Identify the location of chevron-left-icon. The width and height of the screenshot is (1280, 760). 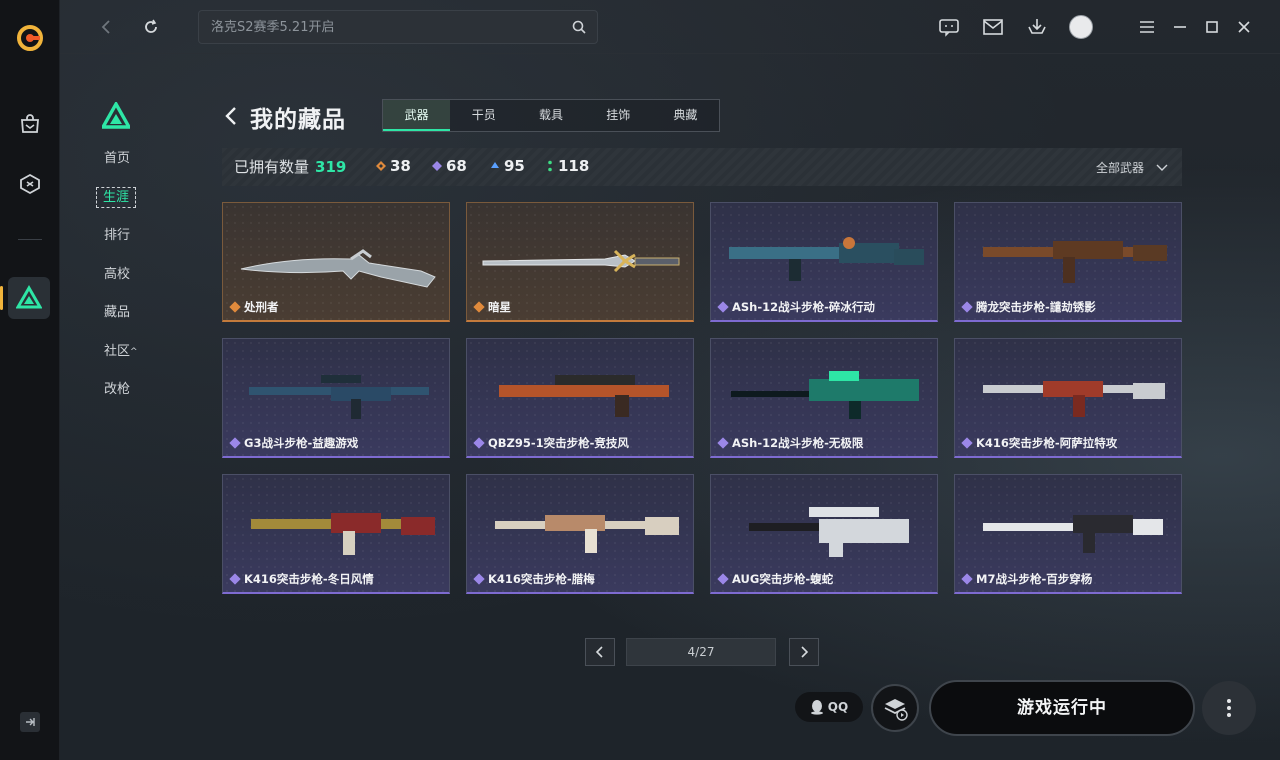
(599, 652).